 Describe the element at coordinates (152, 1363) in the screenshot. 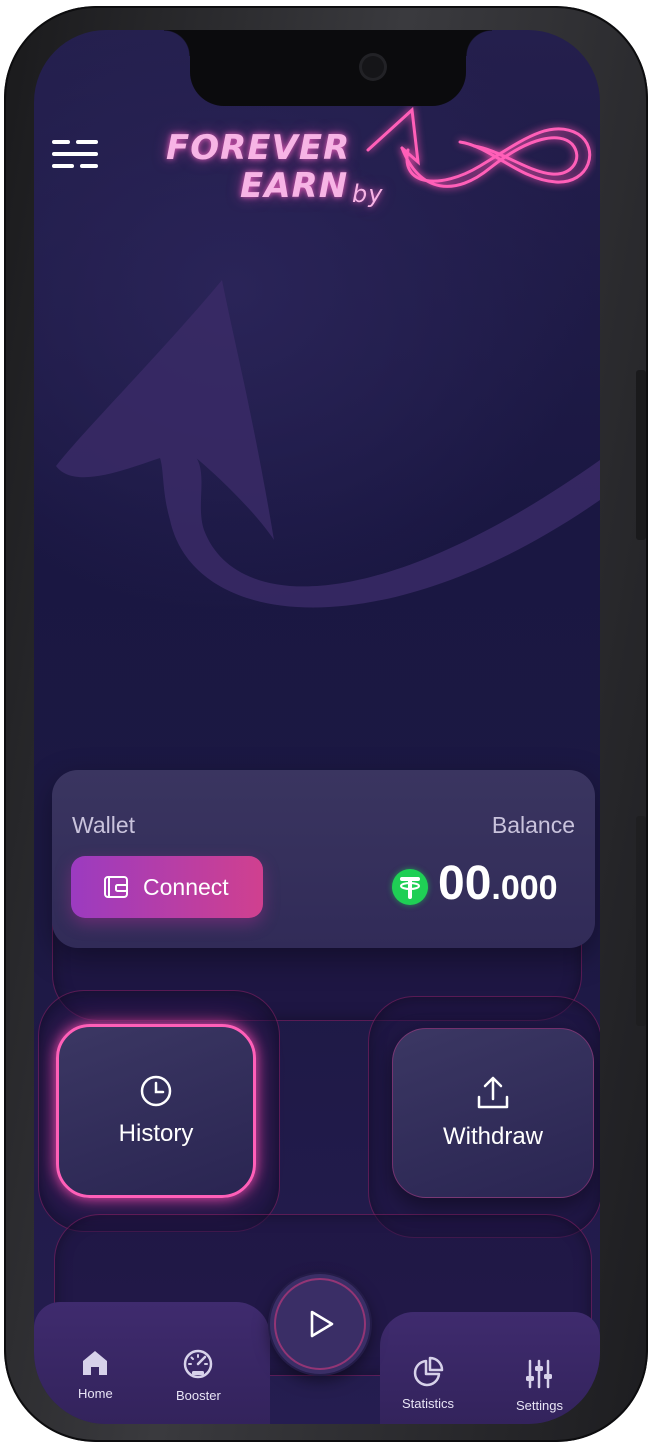

I see `bottom-nav-left` at that location.